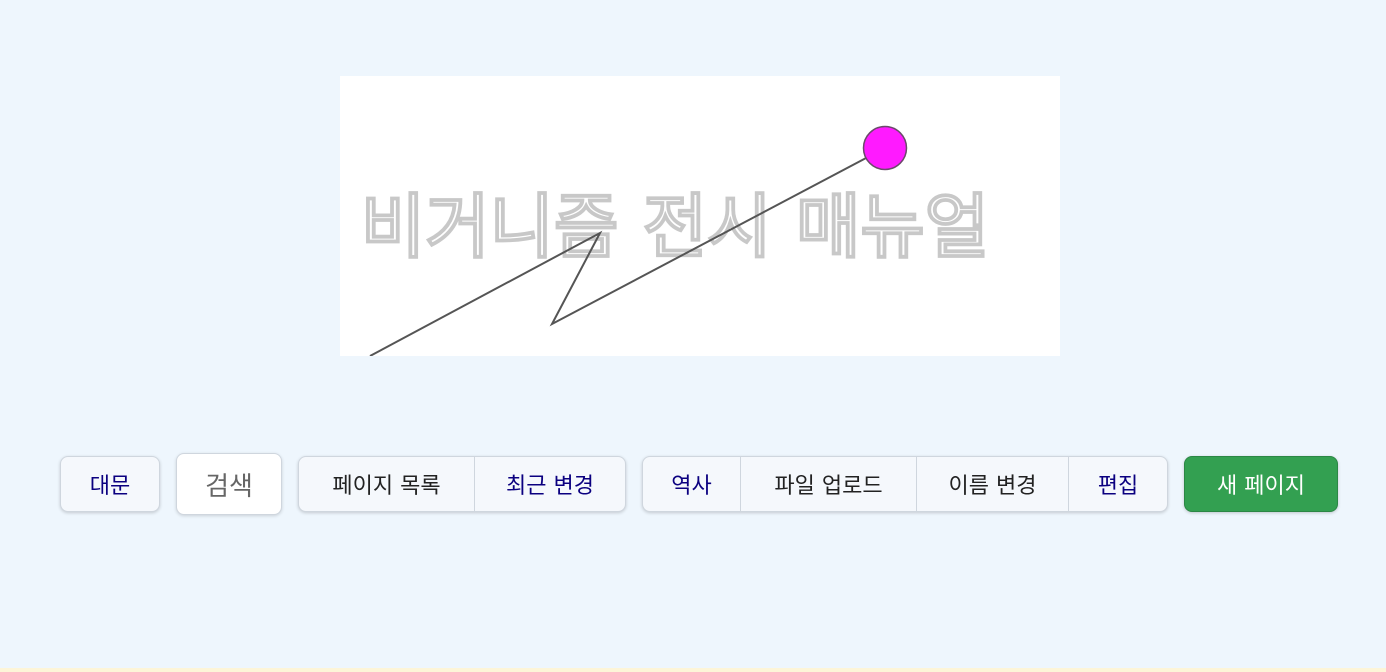 The image size is (1386, 672). I want to click on page-tools-group: 역사 파일 업로드 이름 변경 편집, so click(905, 484).